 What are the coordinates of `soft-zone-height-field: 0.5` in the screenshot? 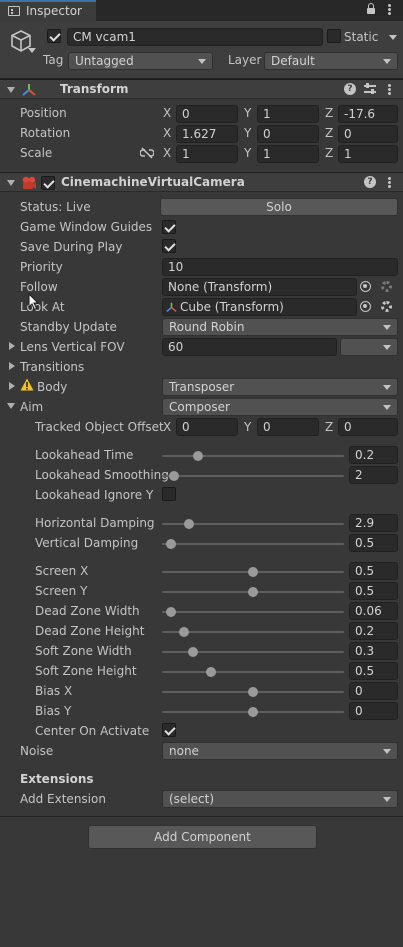 It's located at (373, 671).